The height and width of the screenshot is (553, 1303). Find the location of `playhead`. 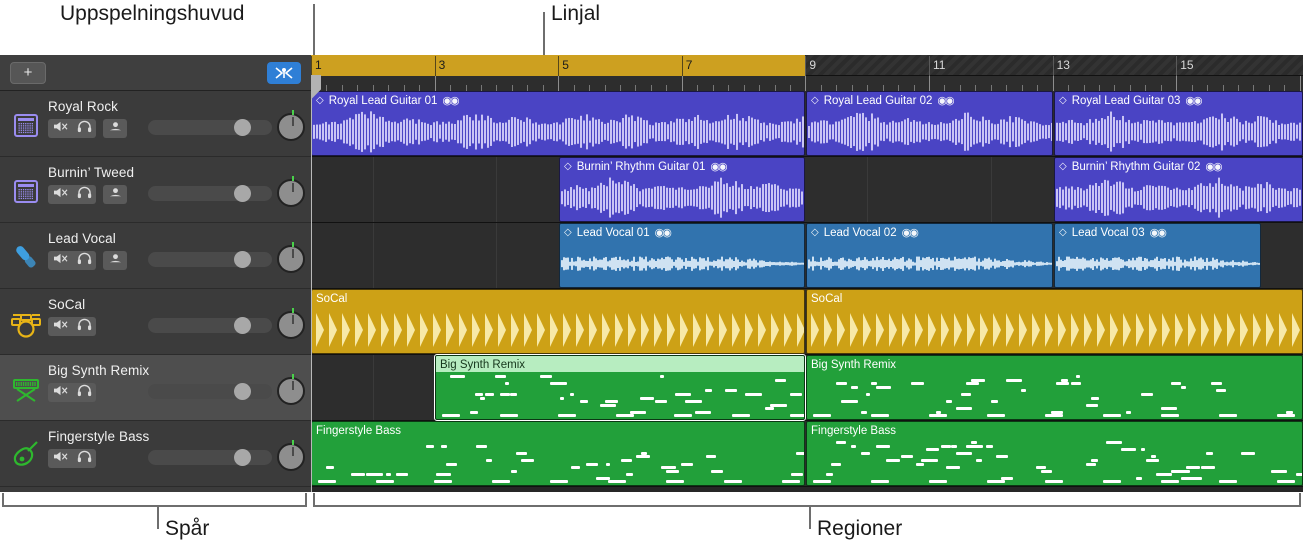

playhead is located at coordinates (316, 283).